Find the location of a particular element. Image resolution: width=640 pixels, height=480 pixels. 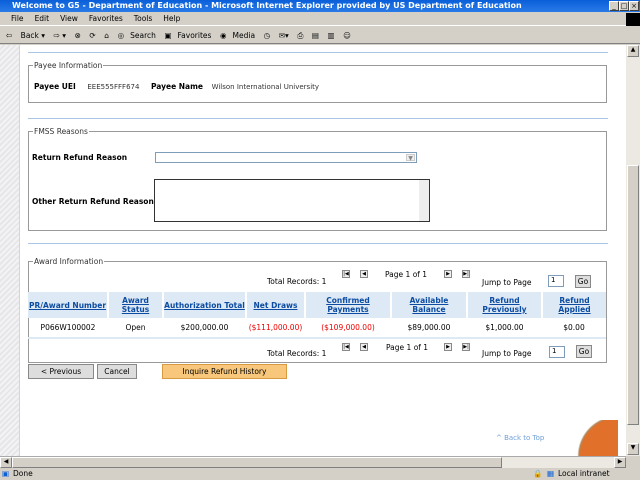

horizontal-scrollbar: ◀ ▶ is located at coordinates (313, 462).